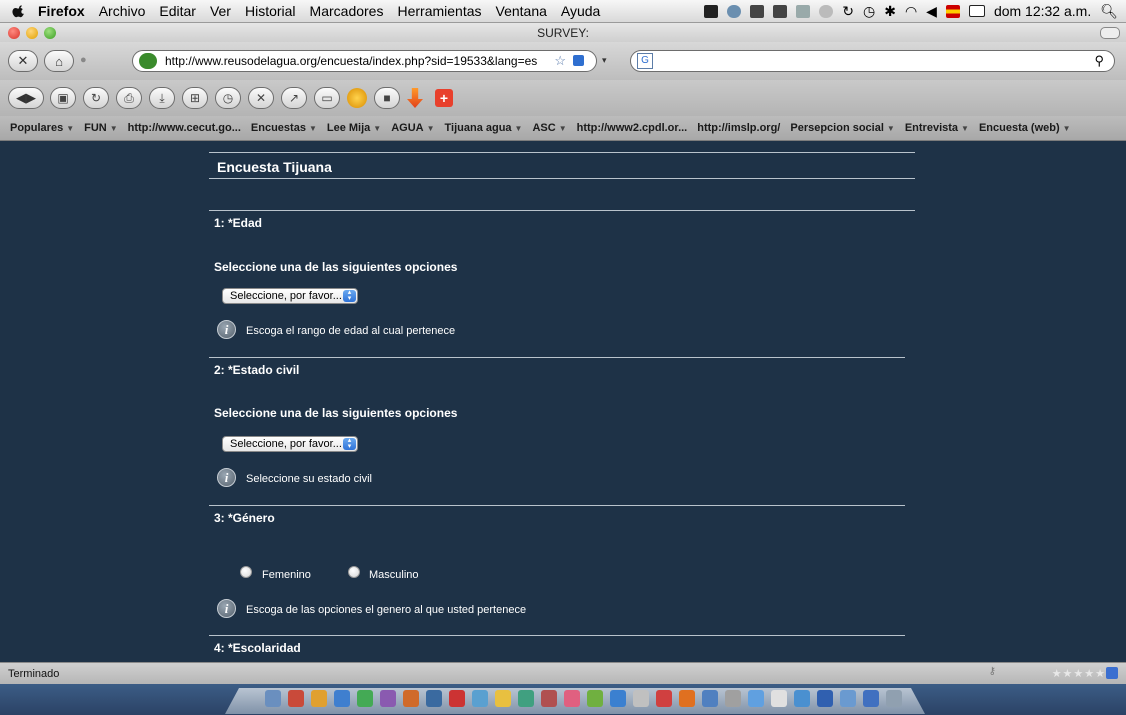 This screenshot has height=715, width=1126. What do you see at coordinates (246, 572) in the screenshot?
I see `radio-femenino` at bounding box center [246, 572].